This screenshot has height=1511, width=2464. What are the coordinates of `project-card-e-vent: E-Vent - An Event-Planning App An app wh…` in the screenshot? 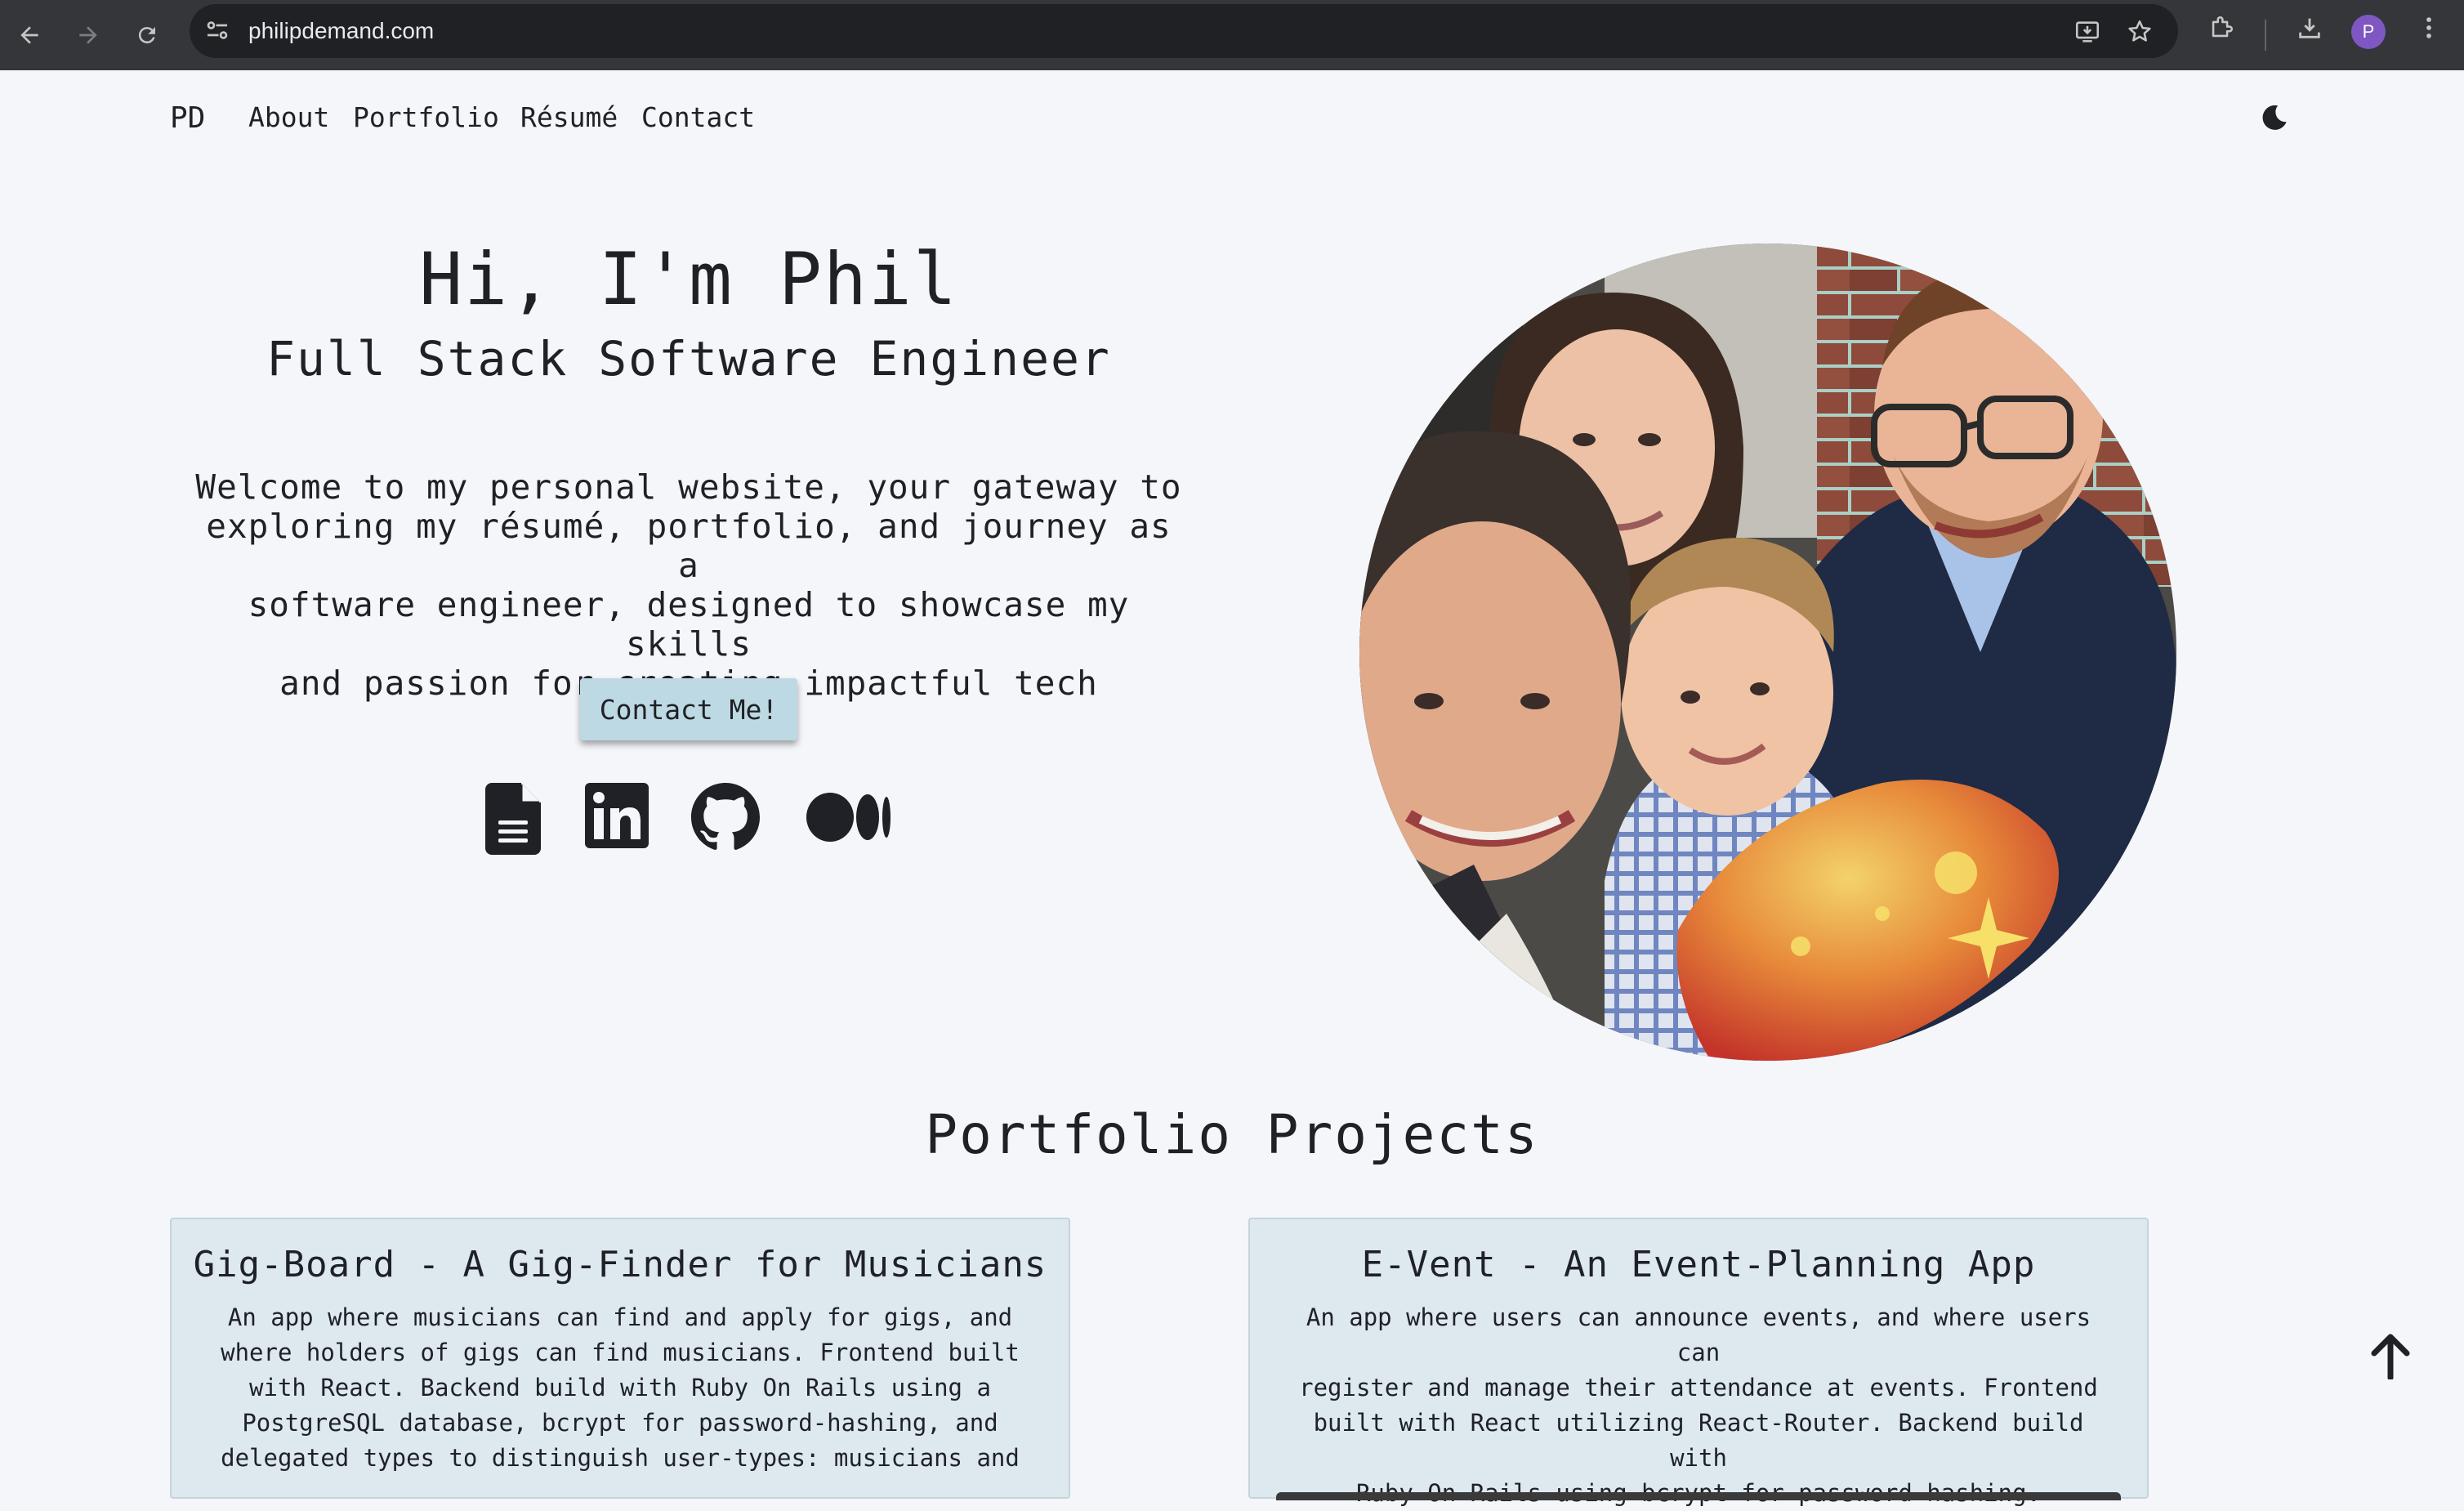 It's located at (1699, 1362).